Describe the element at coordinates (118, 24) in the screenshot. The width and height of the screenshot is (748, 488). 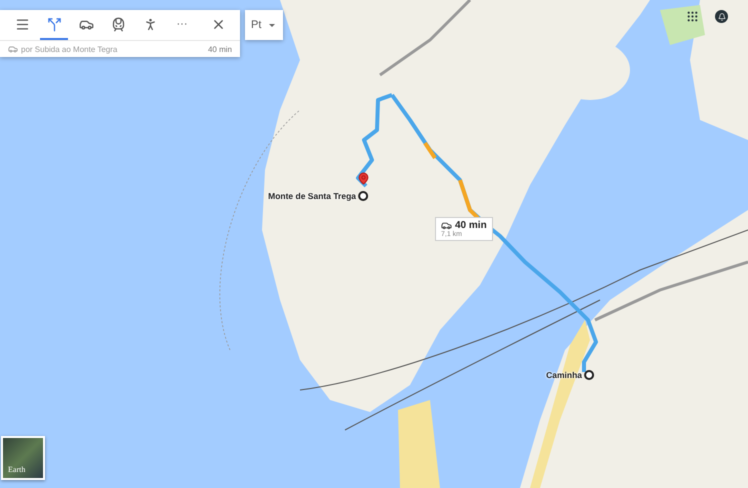
I see `train-icon` at that location.